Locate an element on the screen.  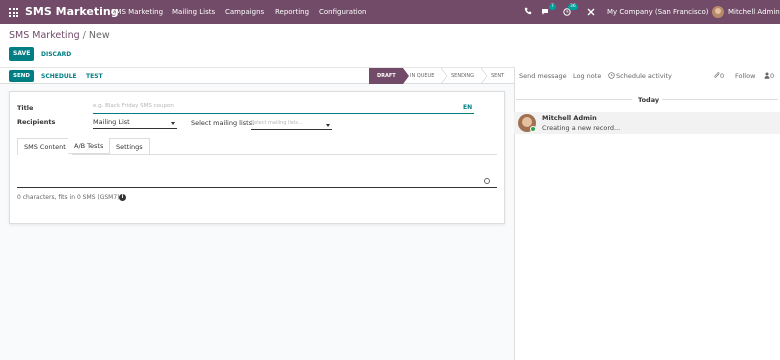
send-button: SEND is located at coordinates (21, 76).